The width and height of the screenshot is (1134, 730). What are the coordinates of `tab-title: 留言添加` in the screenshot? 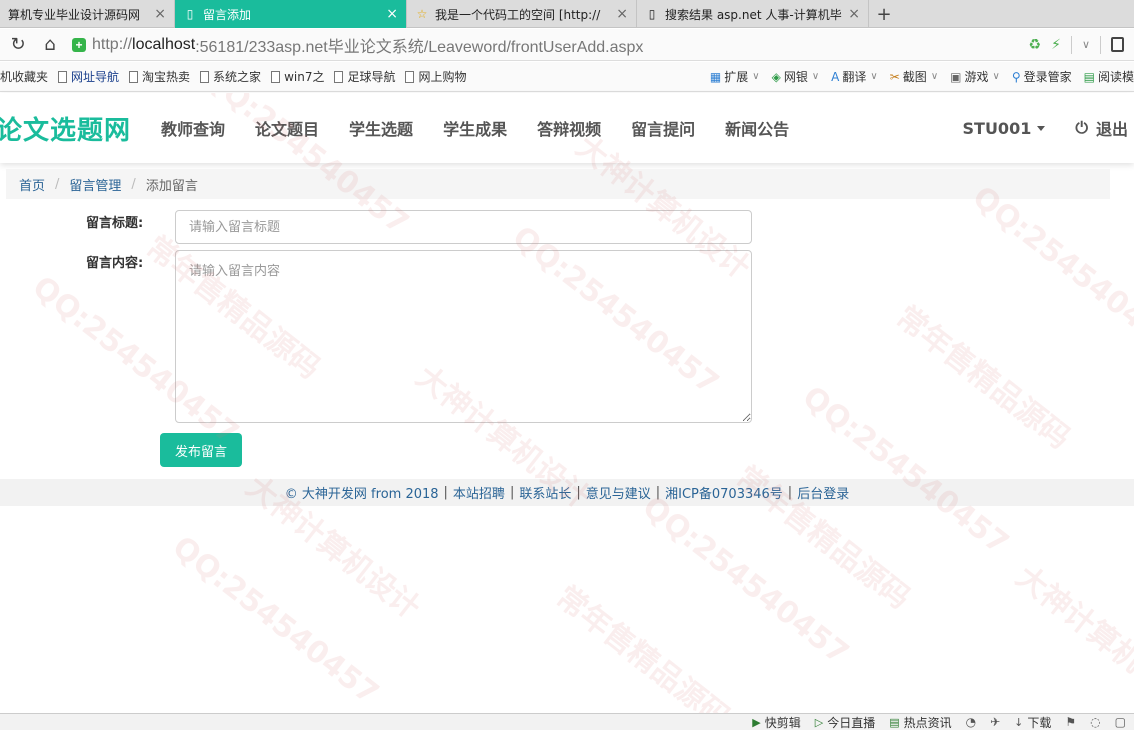 It's located at (227, 14).